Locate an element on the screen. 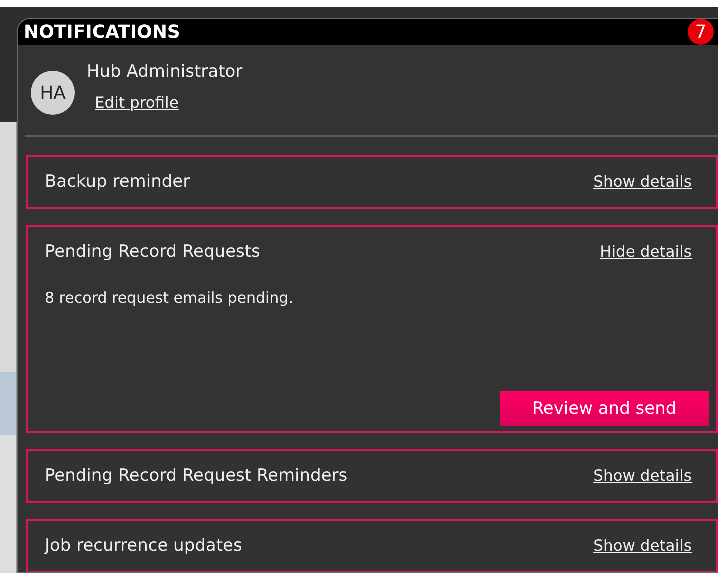 The height and width of the screenshot is (573, 718). notification-title: Pending Record Requests is located at coordinates (152, 252).